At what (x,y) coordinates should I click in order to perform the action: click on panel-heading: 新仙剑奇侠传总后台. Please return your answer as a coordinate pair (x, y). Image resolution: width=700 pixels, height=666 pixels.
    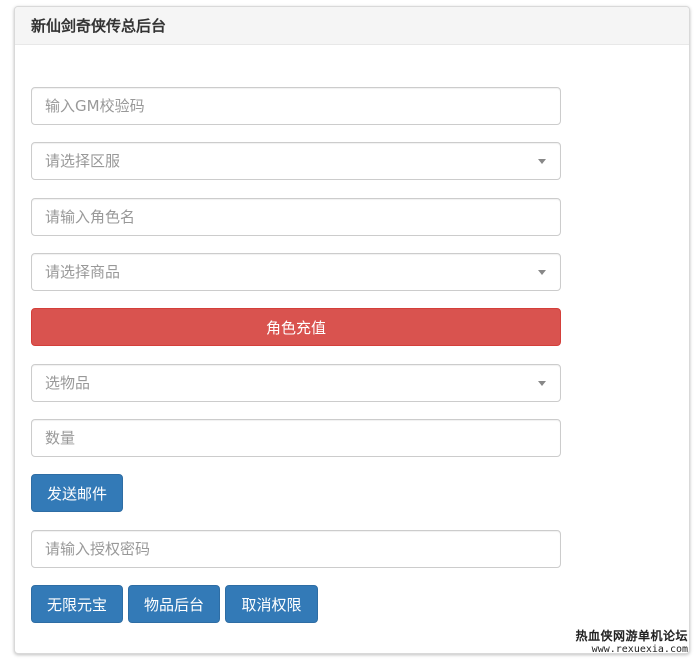
    Looking at the image, I should click on (352, 26).